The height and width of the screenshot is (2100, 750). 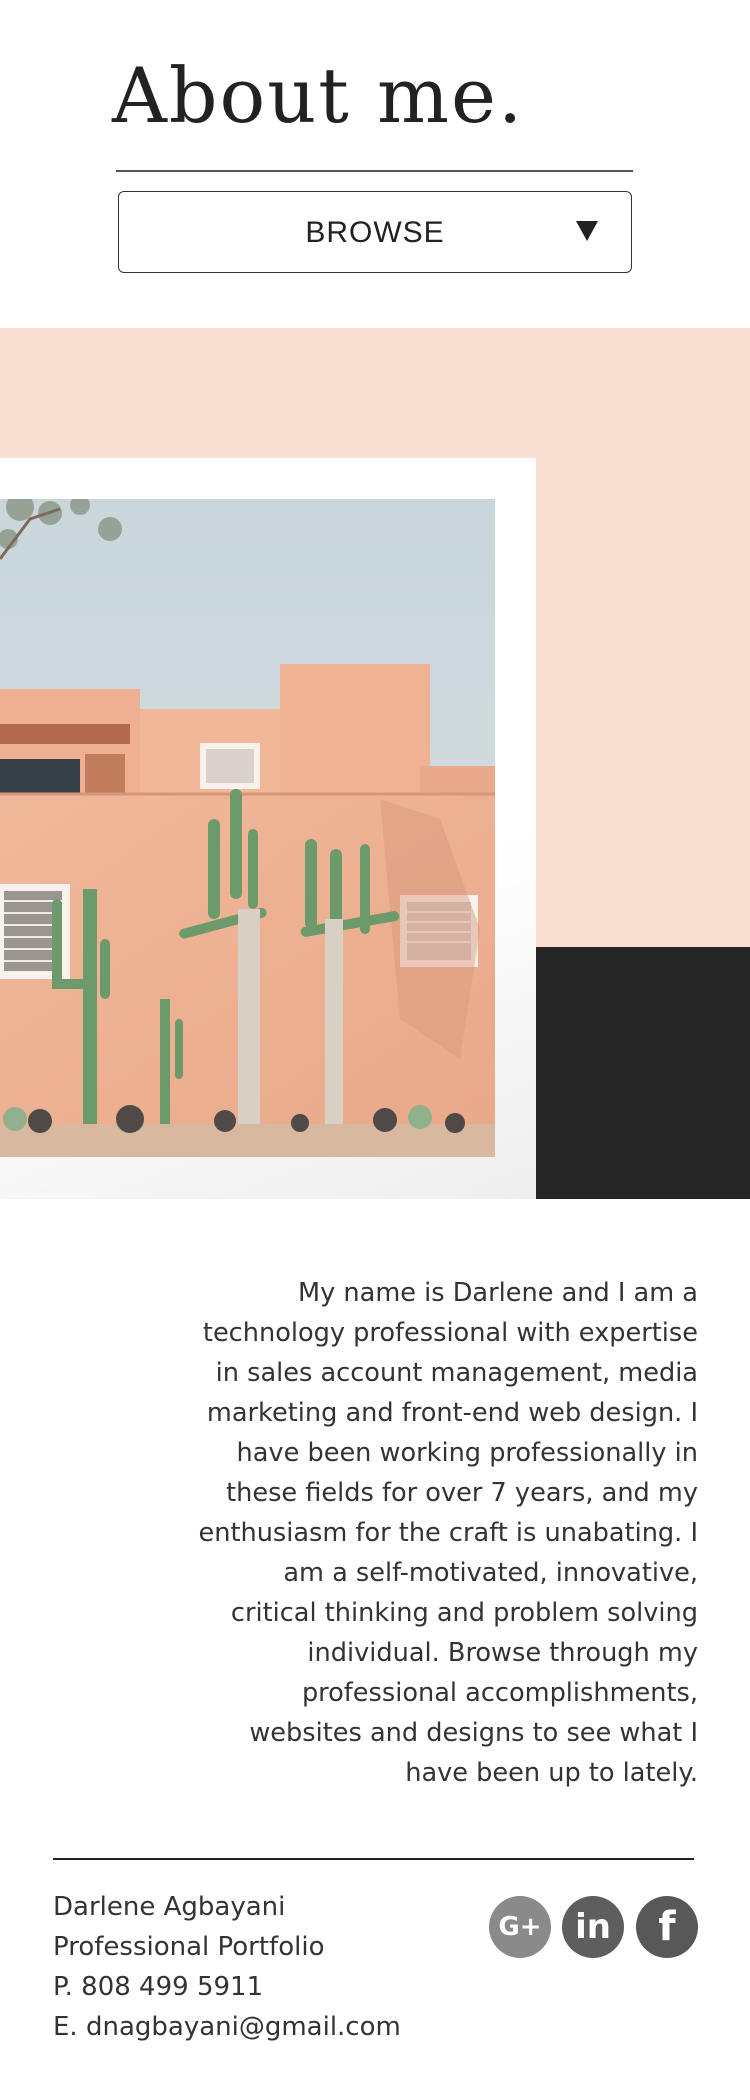 I want to click on bio-line: critical thinking and problem solving, so click(x=464, y=1613).